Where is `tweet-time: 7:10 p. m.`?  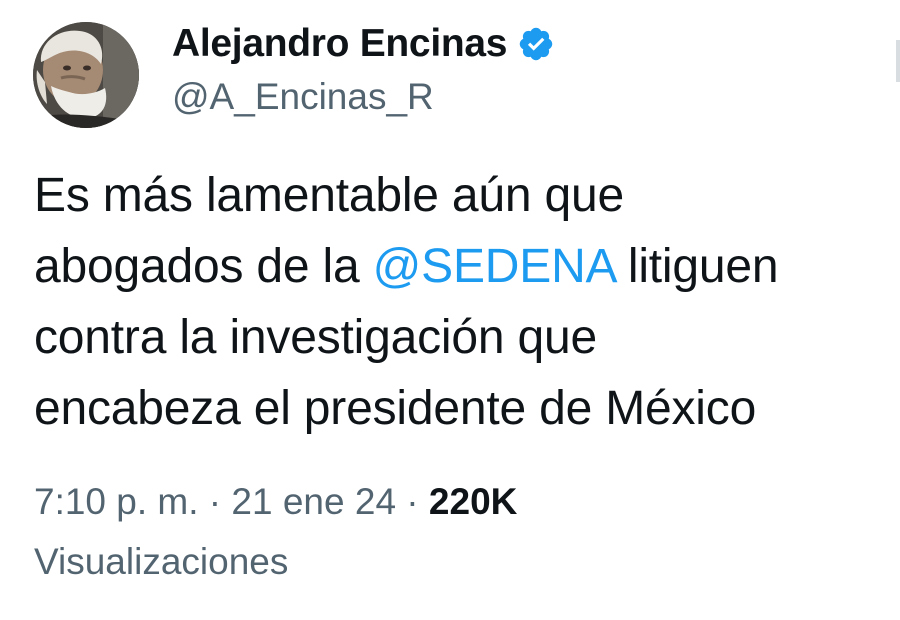
tweet-time: 7:10 p. m. is located at coordinates (116, 501).